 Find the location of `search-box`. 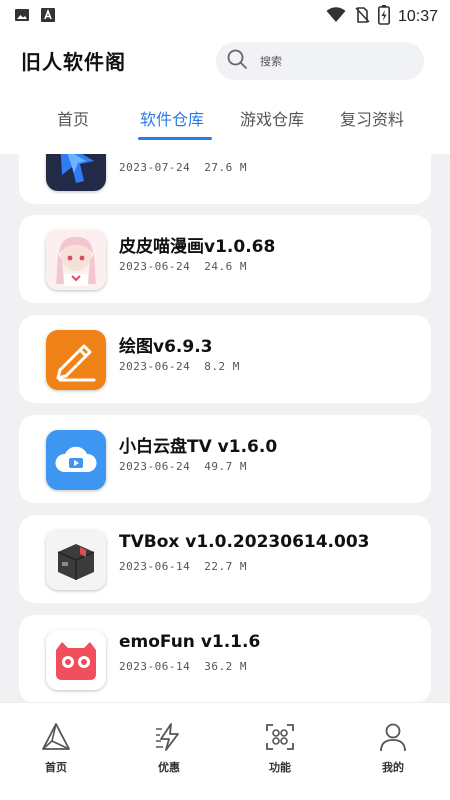

search-box is located at coordinates (320, 61).